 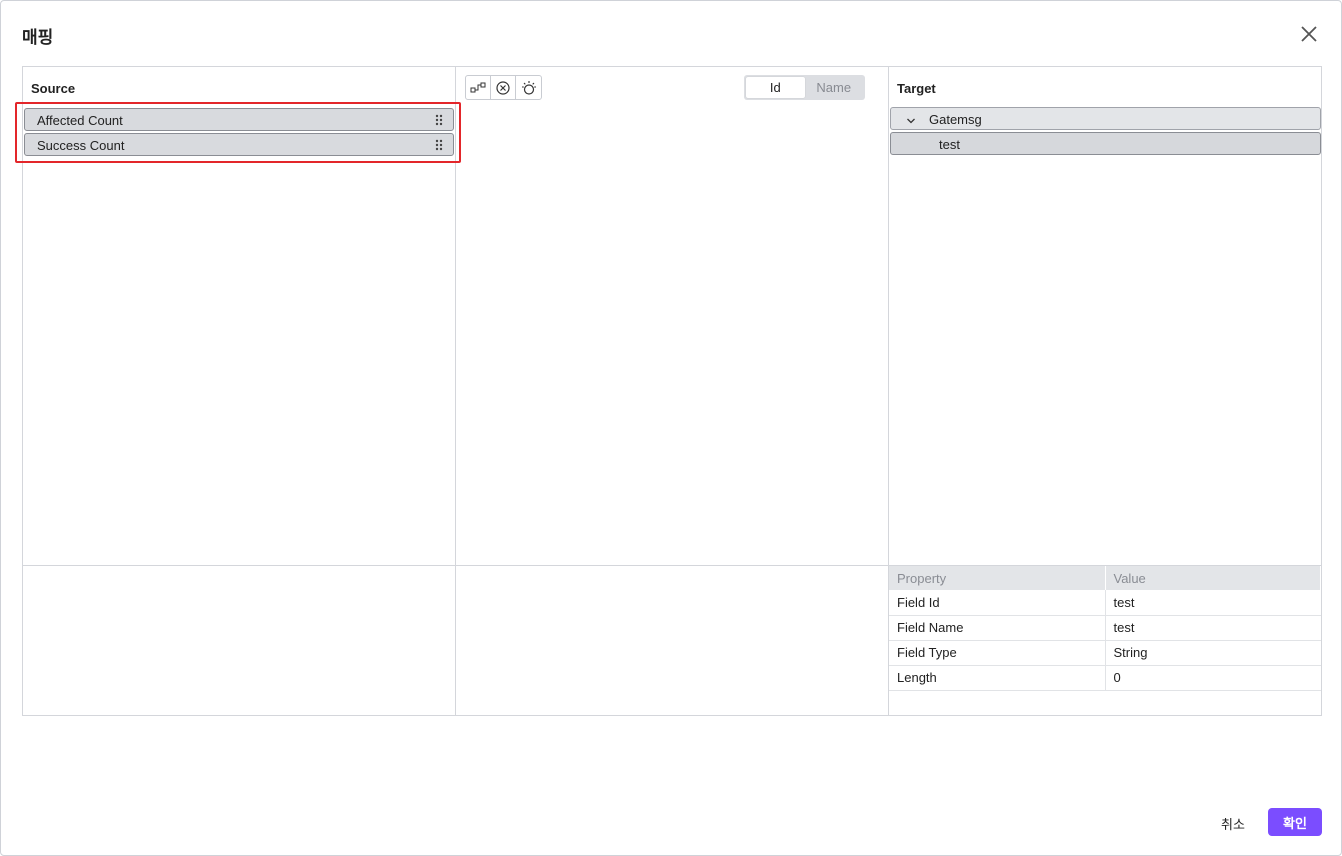 I want to click on property-name: Field Name, so click(x=997, y=628).